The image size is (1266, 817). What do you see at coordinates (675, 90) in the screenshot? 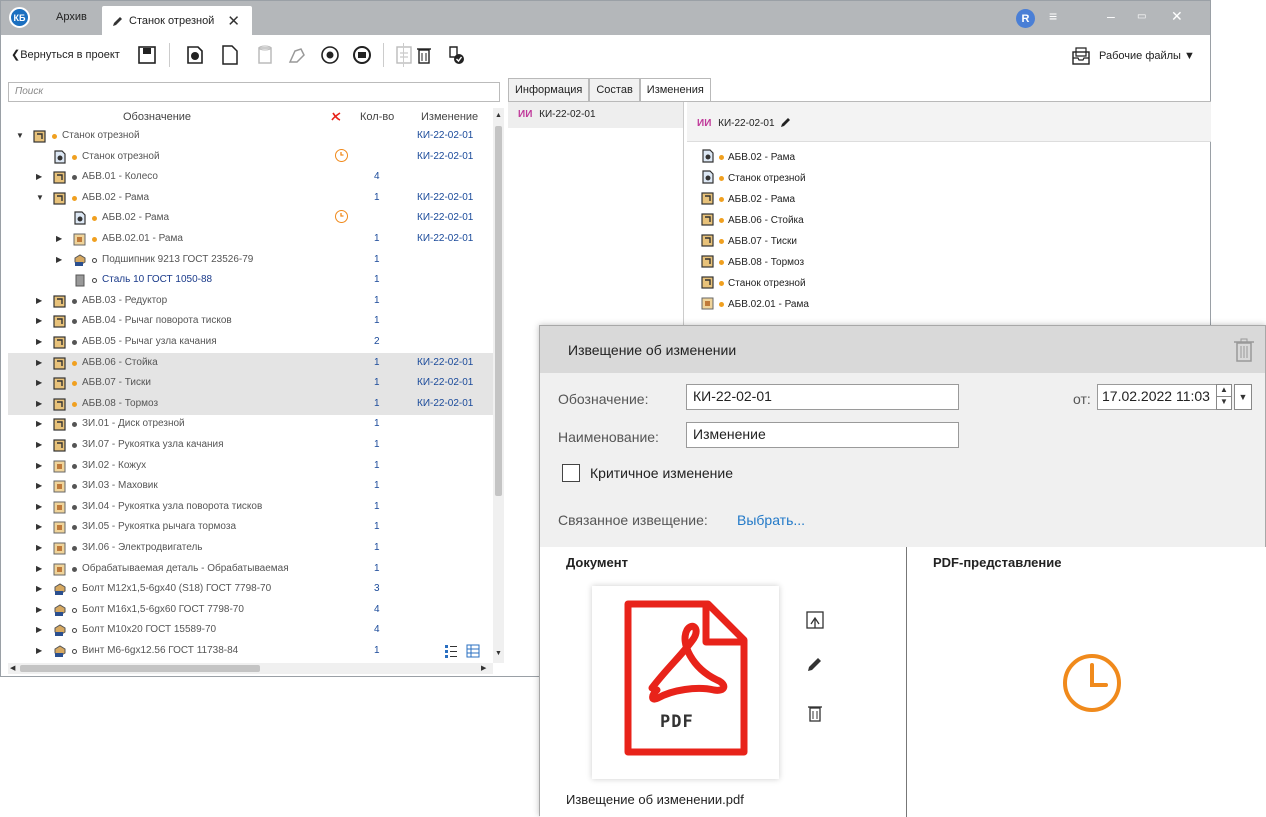
I see `tab-changes: Изменения` at bounding box center [675, 90].